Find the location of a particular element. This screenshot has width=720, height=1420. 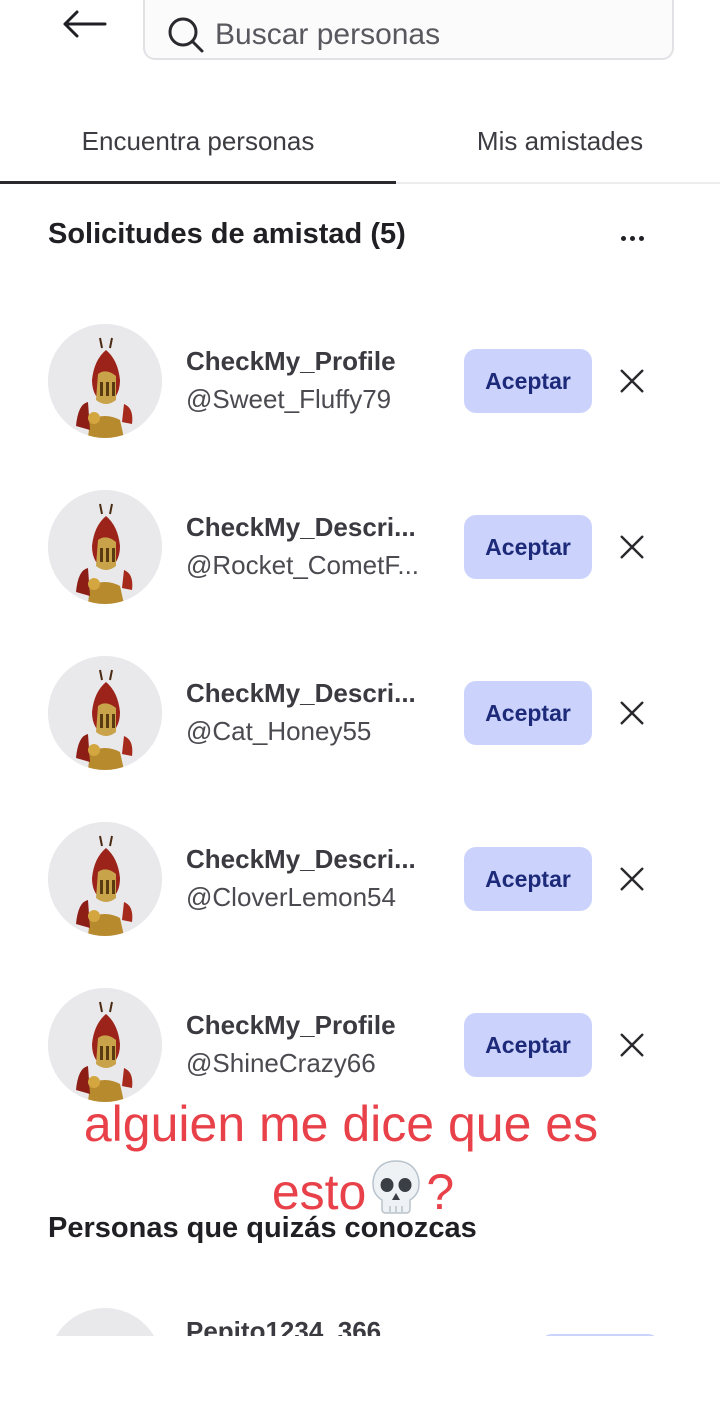

friend-request-row: CheckMy_Descri... @CloverLemon54 Aceptar is located at coordinates (360, 882).